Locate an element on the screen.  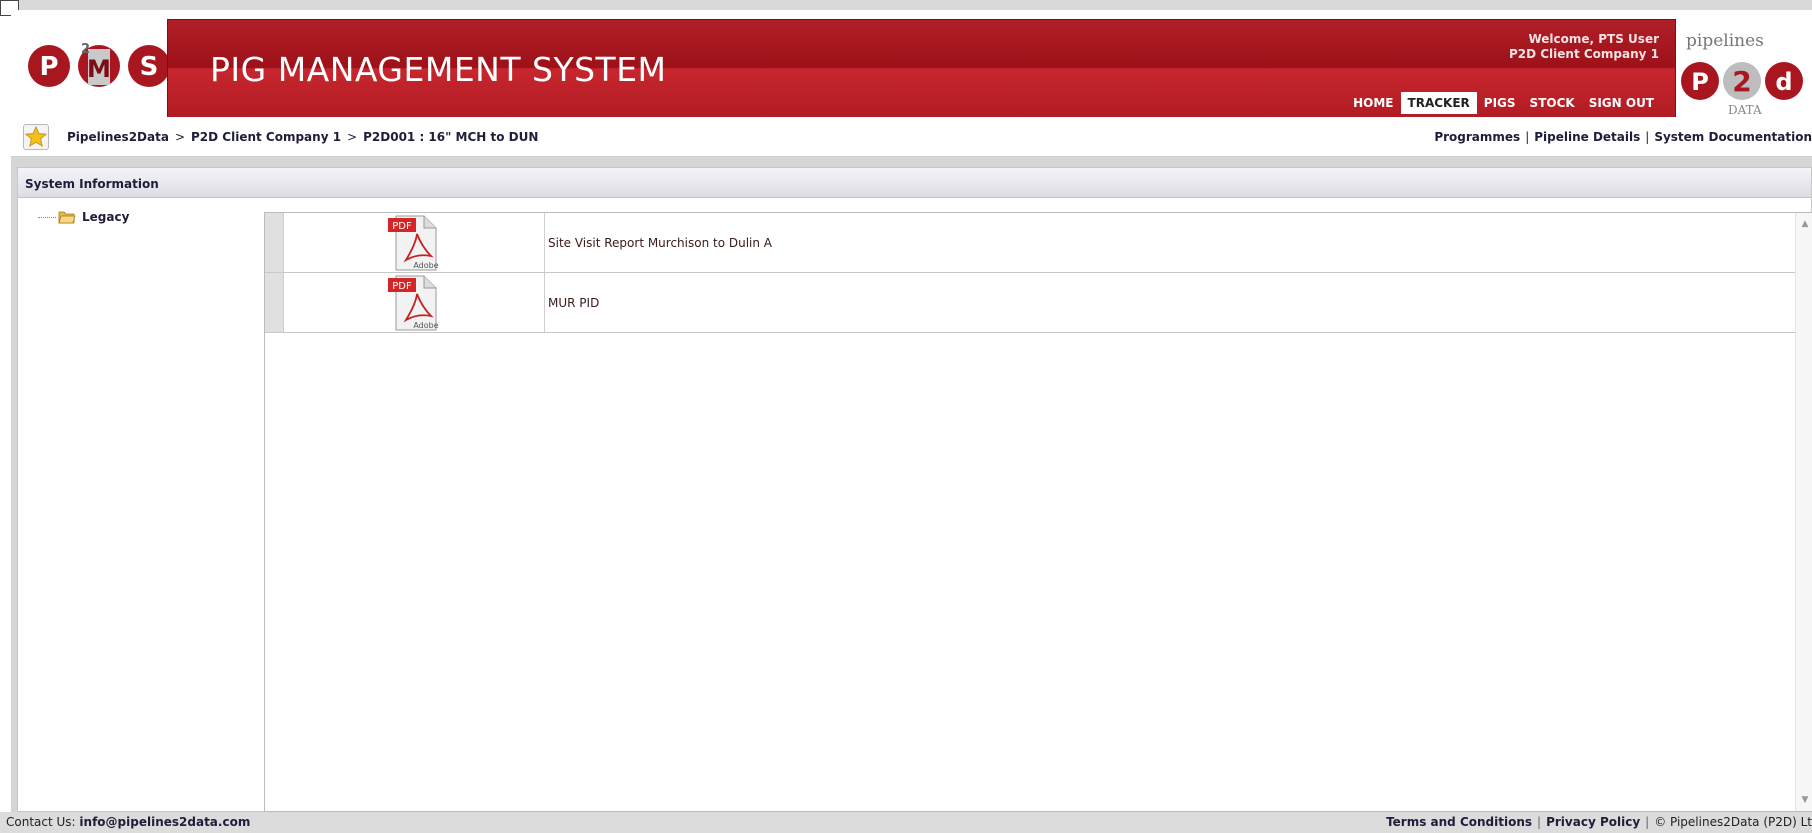
link-system-documentation: System Documentation is located at coordinates (1733, 137).